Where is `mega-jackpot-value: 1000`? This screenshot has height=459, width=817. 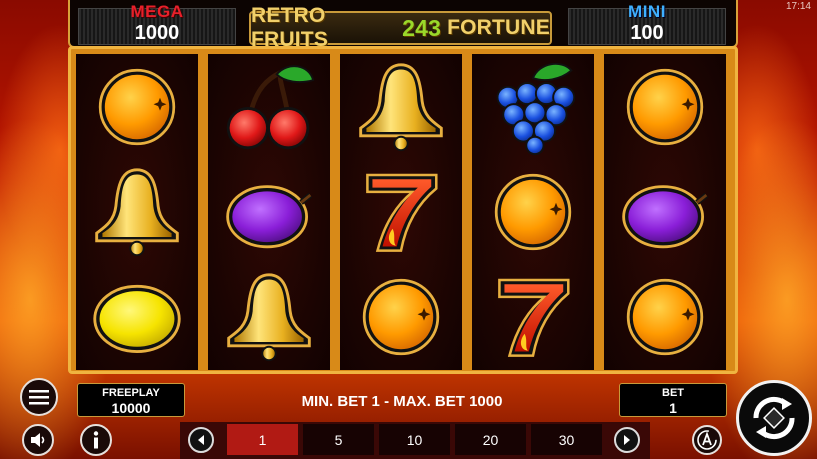
mega-jackpot-value: 1000 is located at coordinates (157, 33).